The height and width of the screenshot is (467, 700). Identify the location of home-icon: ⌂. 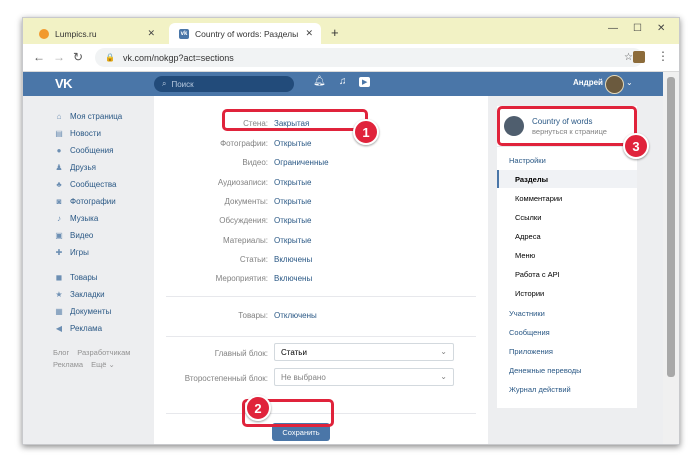
(59, 116).